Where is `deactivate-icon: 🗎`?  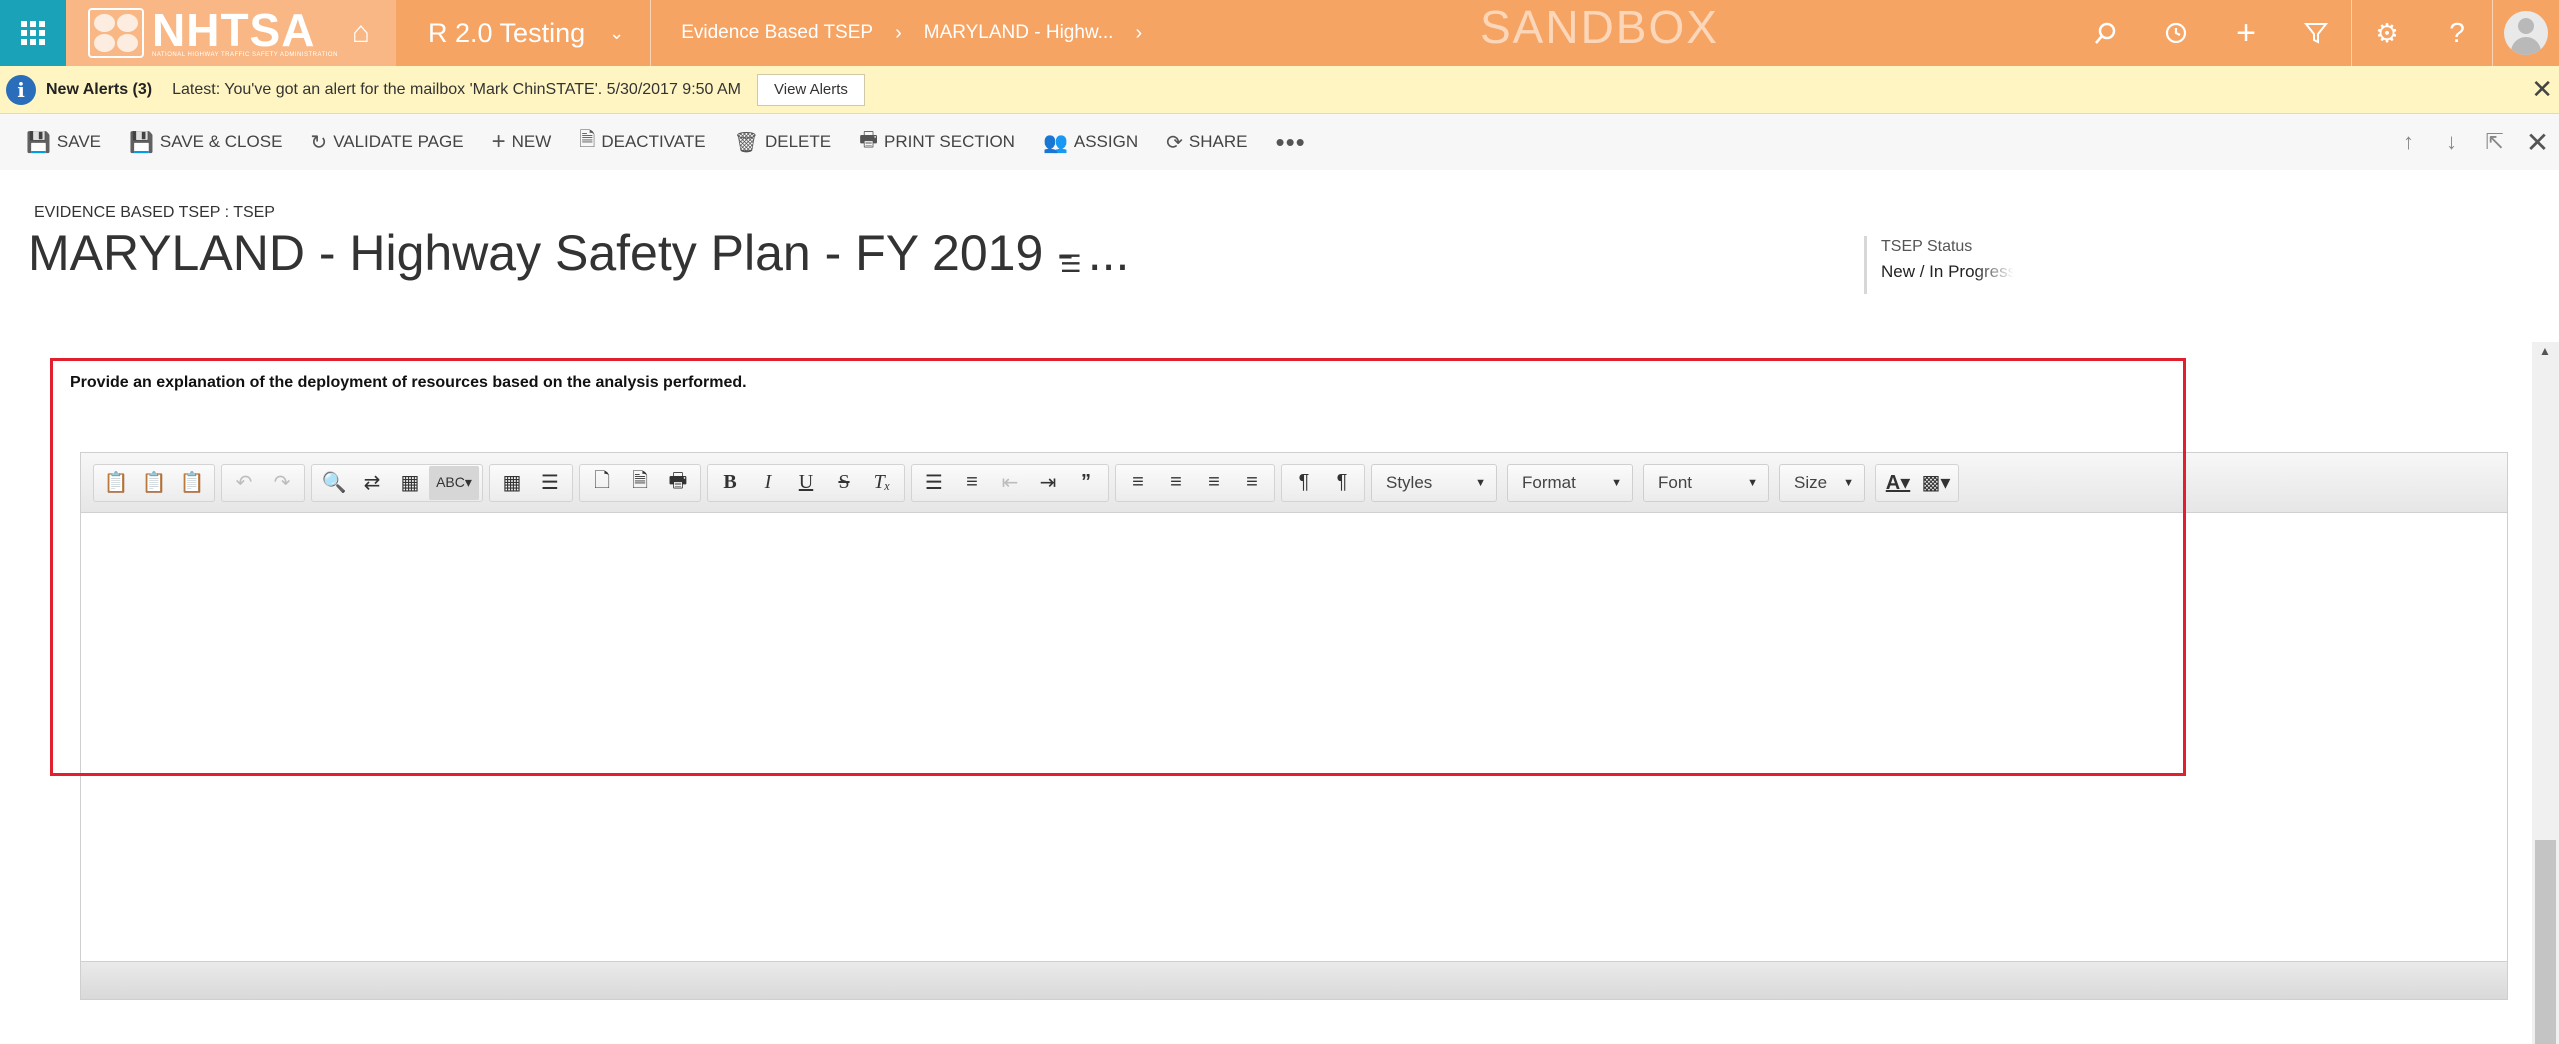 deactivate-icon: 🗎 is located at coordinates (587, 140).